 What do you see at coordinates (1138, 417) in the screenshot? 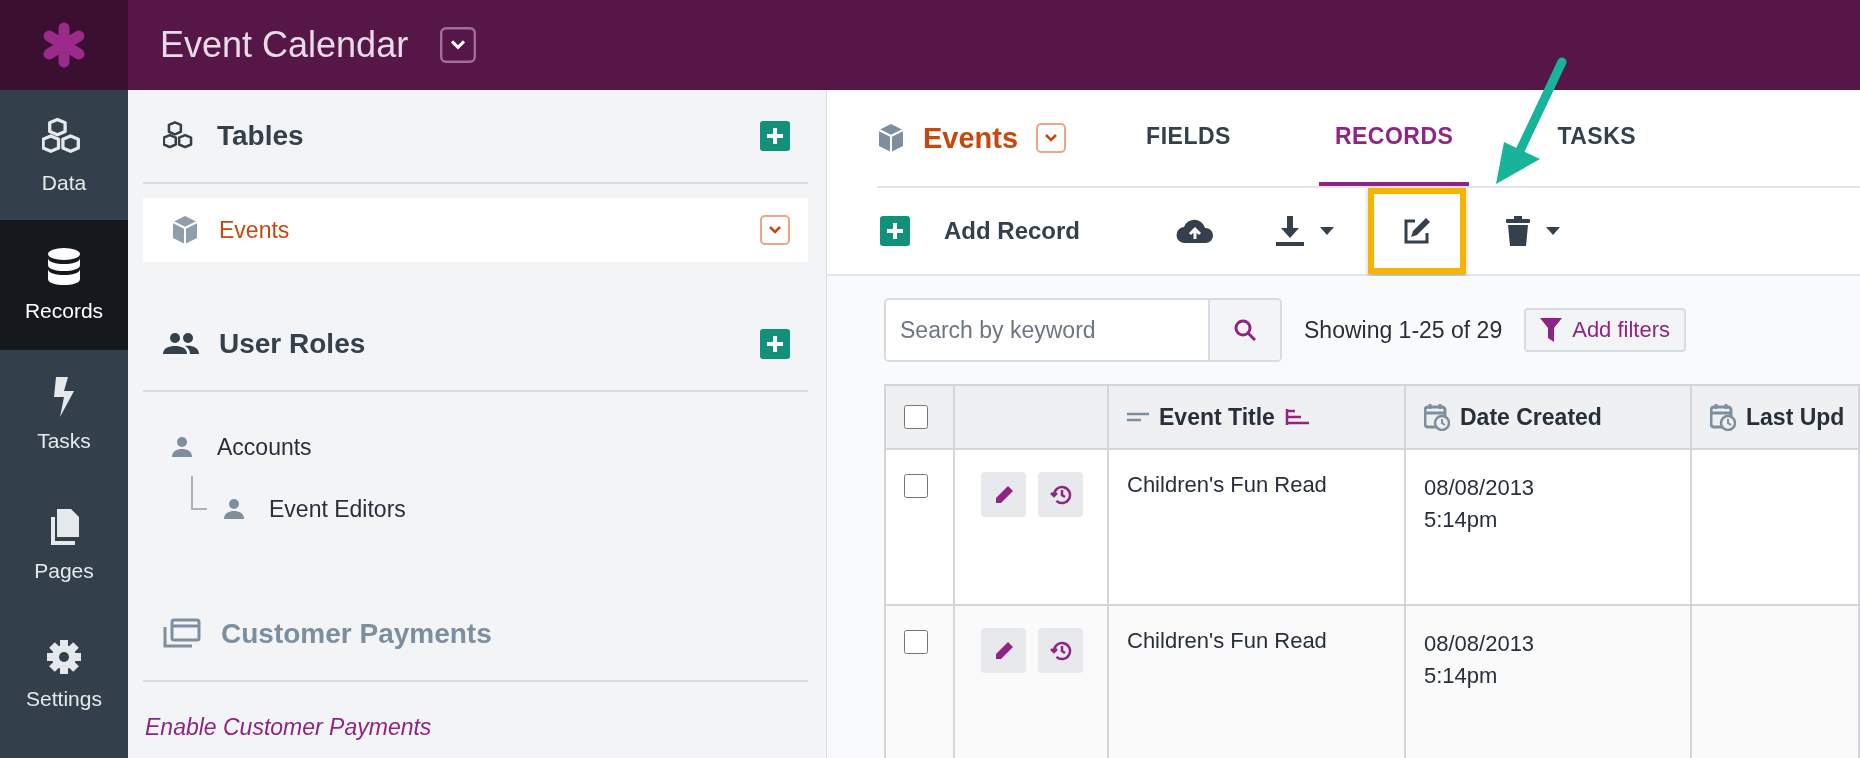
I see `text-lines-icon` at bounding box center [1138, 417].